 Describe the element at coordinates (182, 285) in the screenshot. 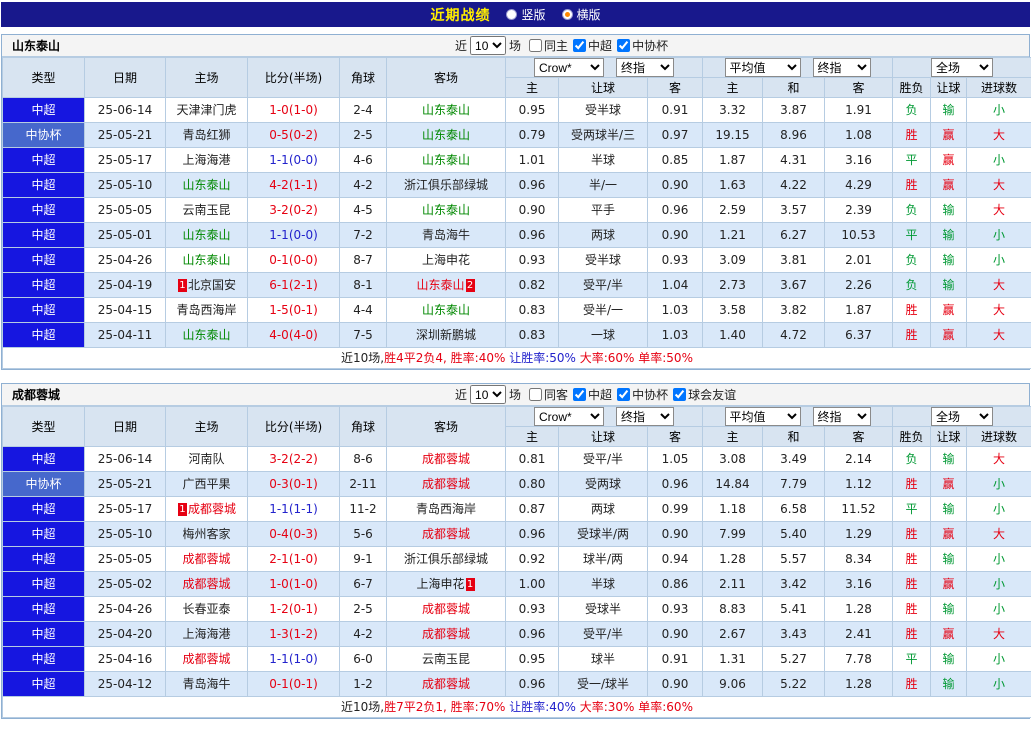

I see `rank-badge: 1` at that location.